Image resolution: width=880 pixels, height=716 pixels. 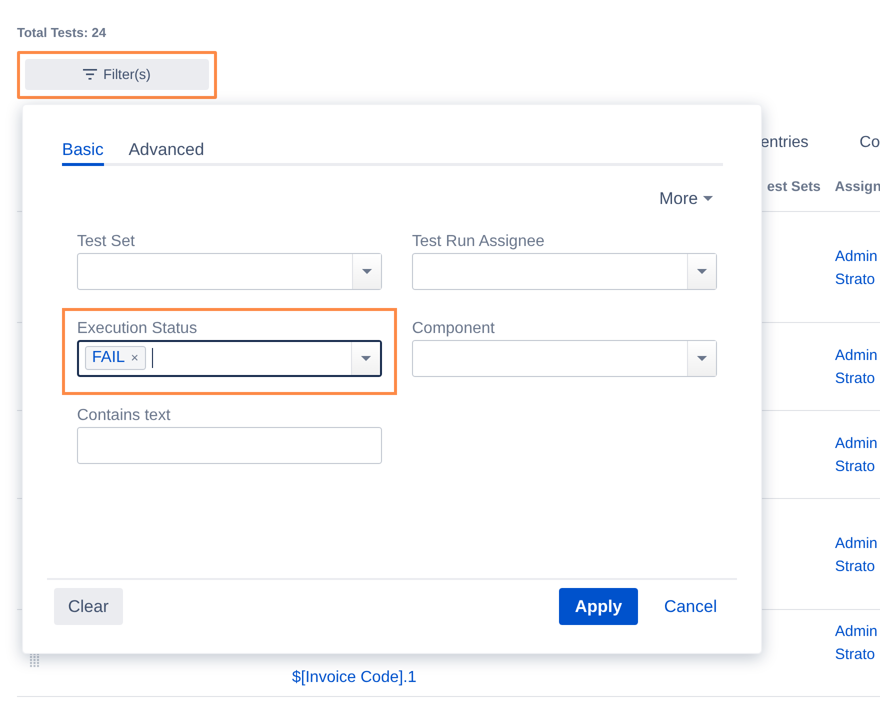 What do you see at coordinates (62, 32) in the screenshot?
I see `total-tests: Total Tests: 24` at bounding box center [62, 32].